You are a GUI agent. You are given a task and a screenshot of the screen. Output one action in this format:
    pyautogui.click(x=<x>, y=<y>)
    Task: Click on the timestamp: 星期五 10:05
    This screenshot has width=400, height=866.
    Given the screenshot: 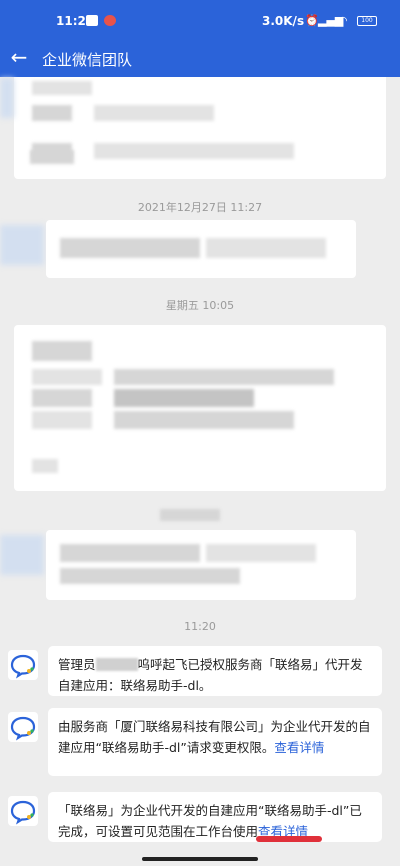 What is the action you would take?
    pyautogui.click(x=200, y=305)
    